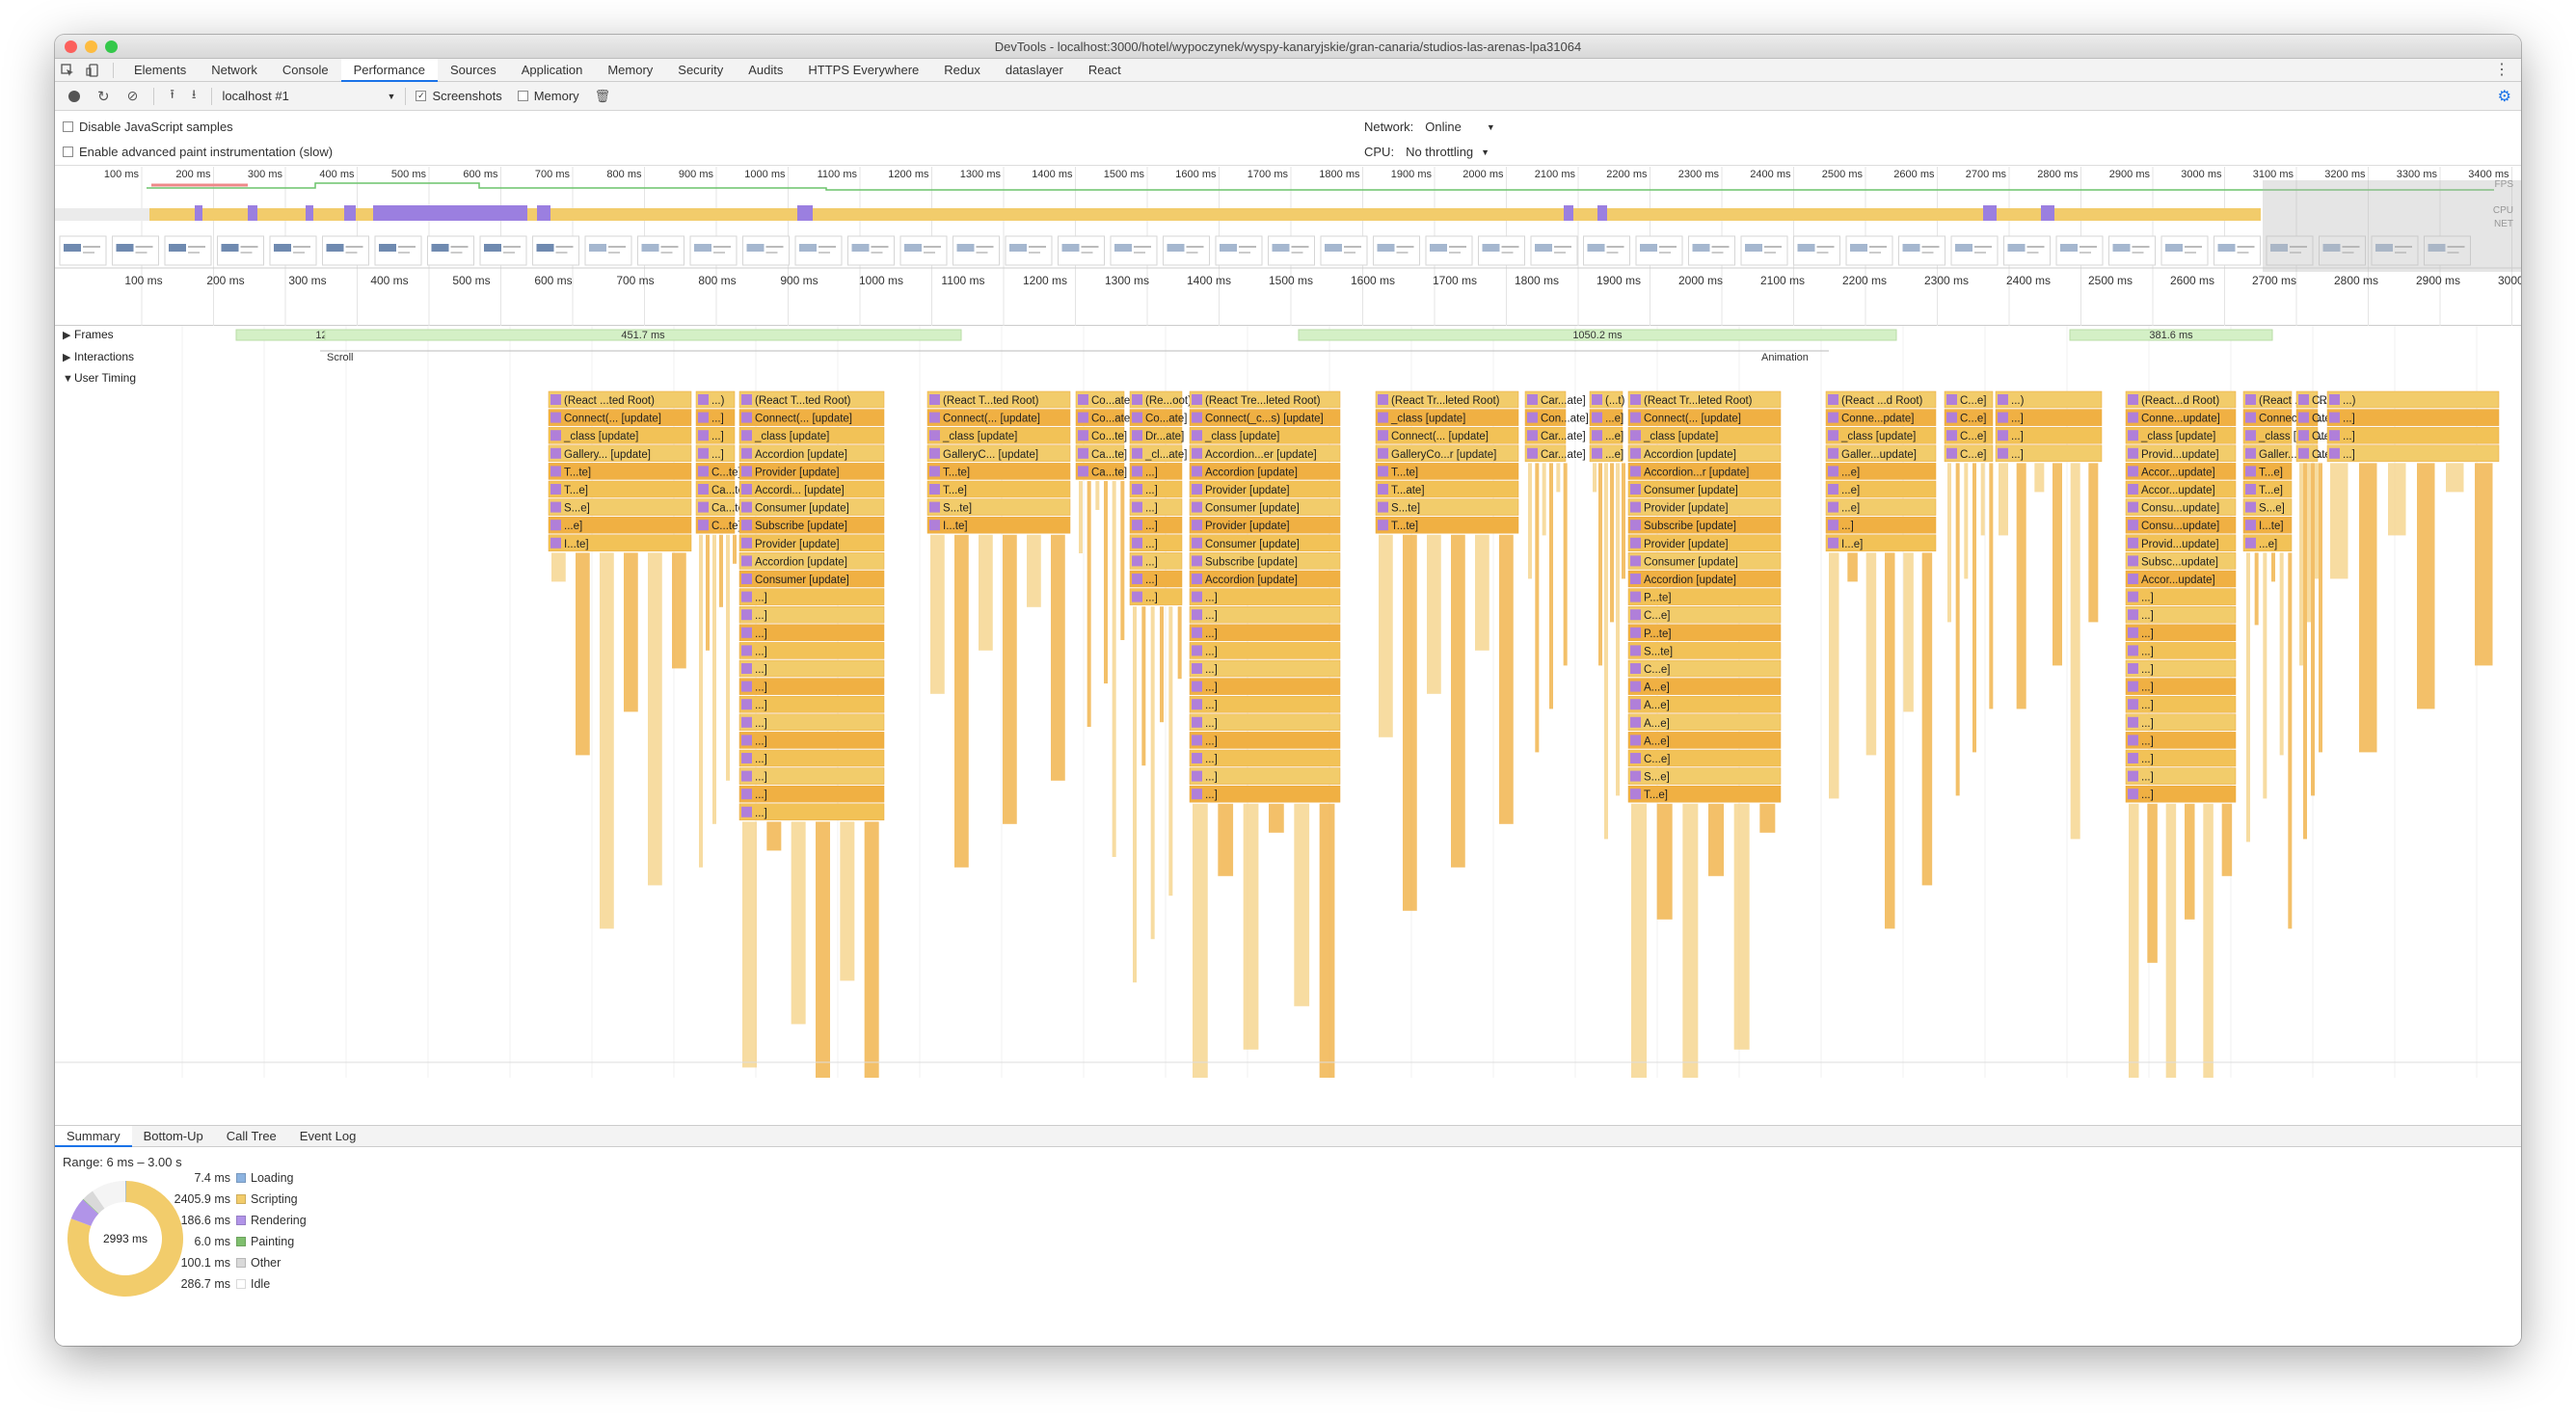 The height and width of the screenshot is (1418, 2576). What do you see at coordinates (93, 70) in the screenshot?
I see `device-toolbar-icon` at bounding box center [93, 70].